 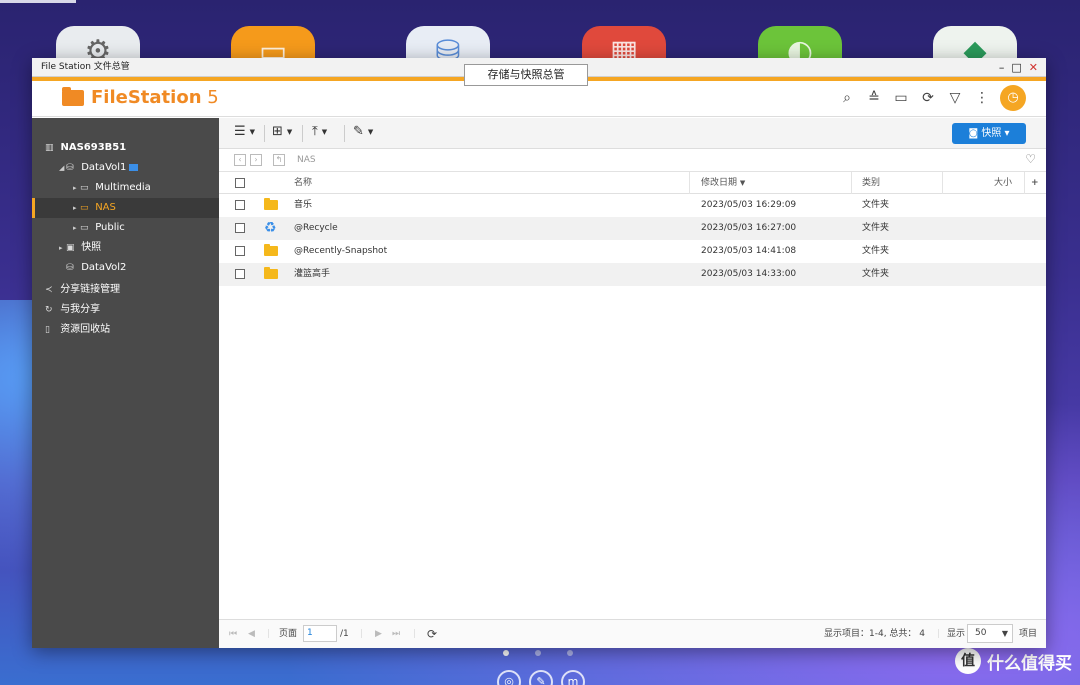 I want to click on table-row: 音乐 2023/05/03 16:29:09 文件夹, so click(x=632, y=205).